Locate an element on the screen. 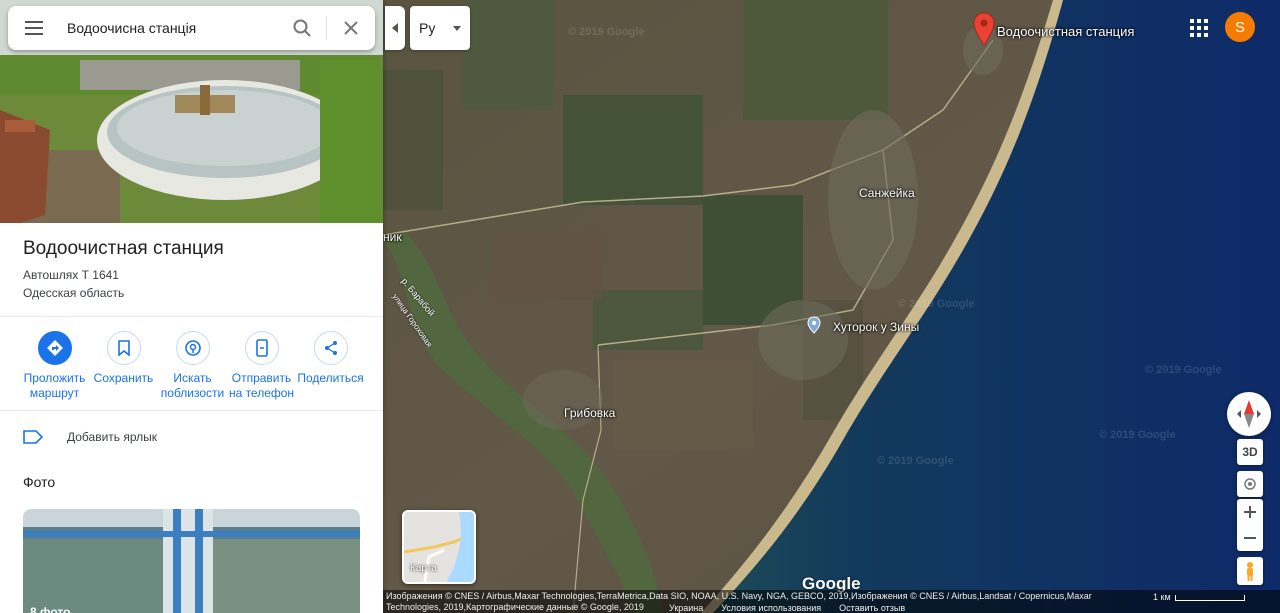 The height and width of the screenshot is (613, 1280). street-view-pegman is located at coordinates (1250, 571).